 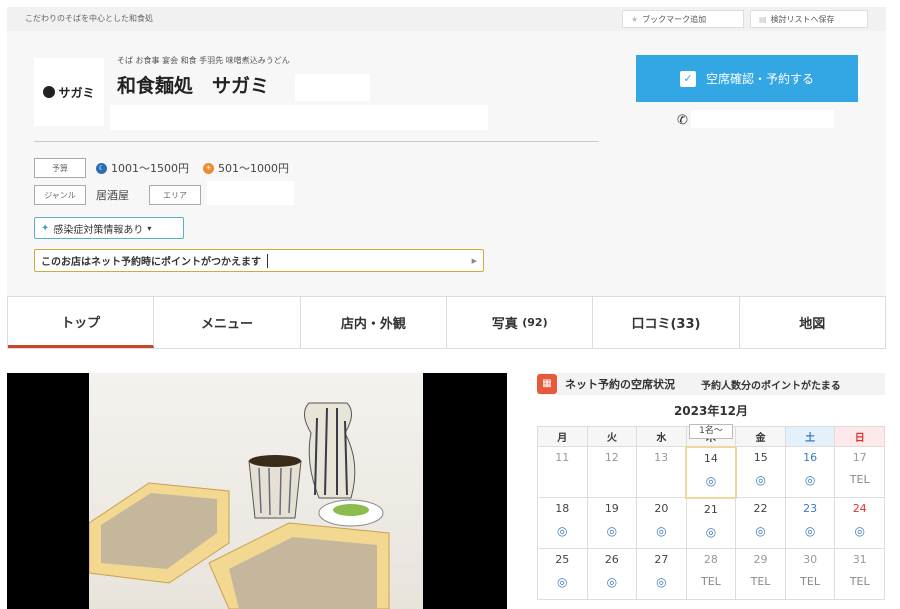 I want to click on calendar-week-row: 11 12 13 14 ◎ 15 ◎ 16 ◎ 17 TEL, so click(x=711, y=472).